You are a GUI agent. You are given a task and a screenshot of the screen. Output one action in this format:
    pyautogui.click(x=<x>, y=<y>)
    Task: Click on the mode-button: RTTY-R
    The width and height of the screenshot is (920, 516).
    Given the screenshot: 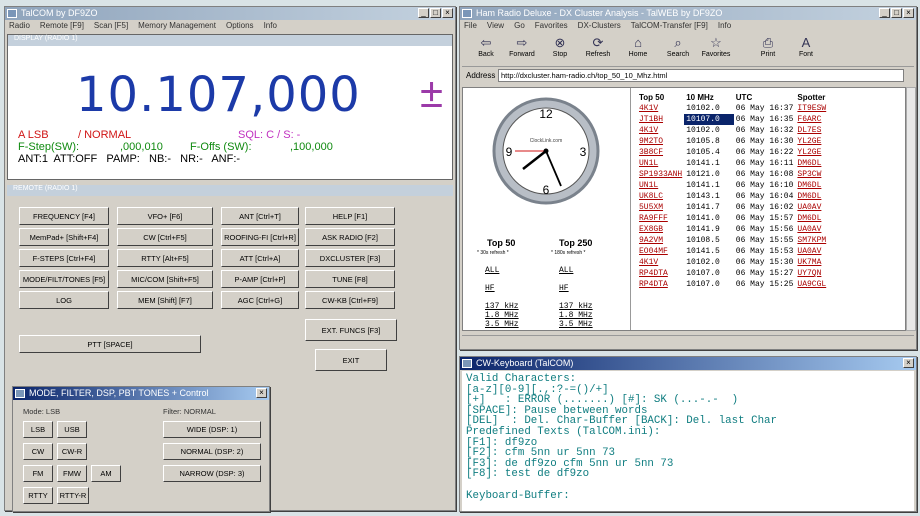 What is the action you would take?
    pyautogui.click(x=73, y=495)
    